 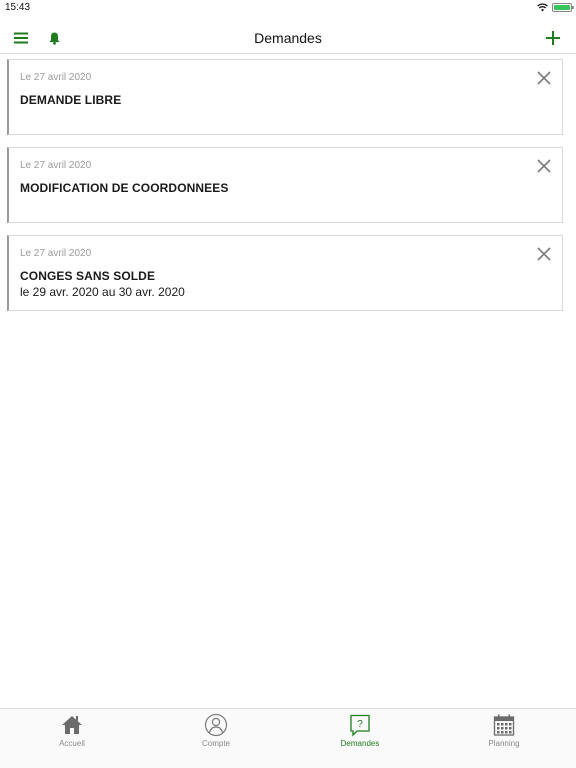 What do you see at coordinates (504, 743) in the screenshot?
I see `tab-label: Planning` at bounding box center [504, 743].